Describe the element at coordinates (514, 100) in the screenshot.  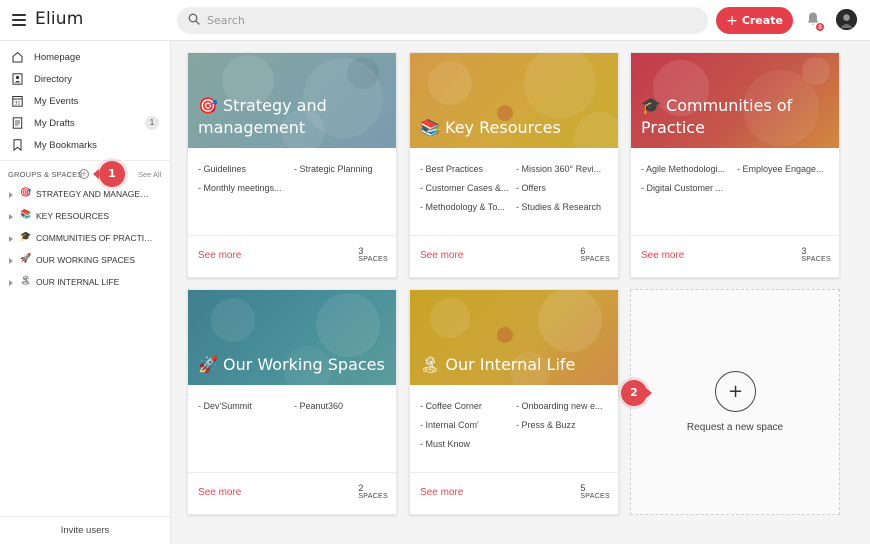
I see `card-hero: 📚 Key Resources` at that location.